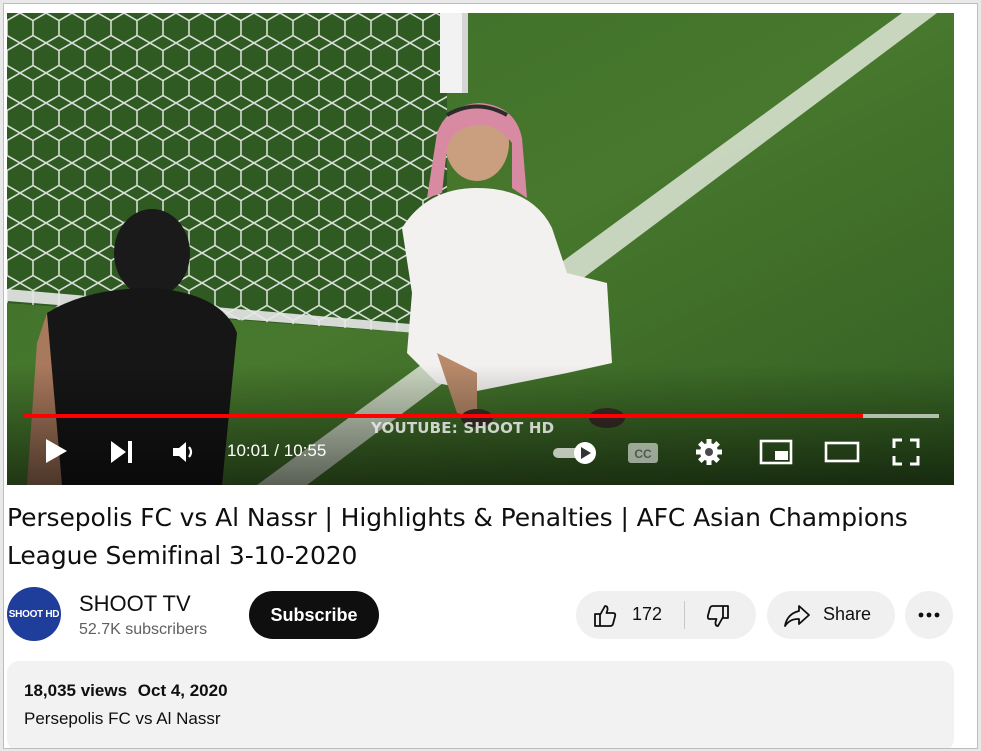  I want to click on miniplayer-icon, so click(776, 452).